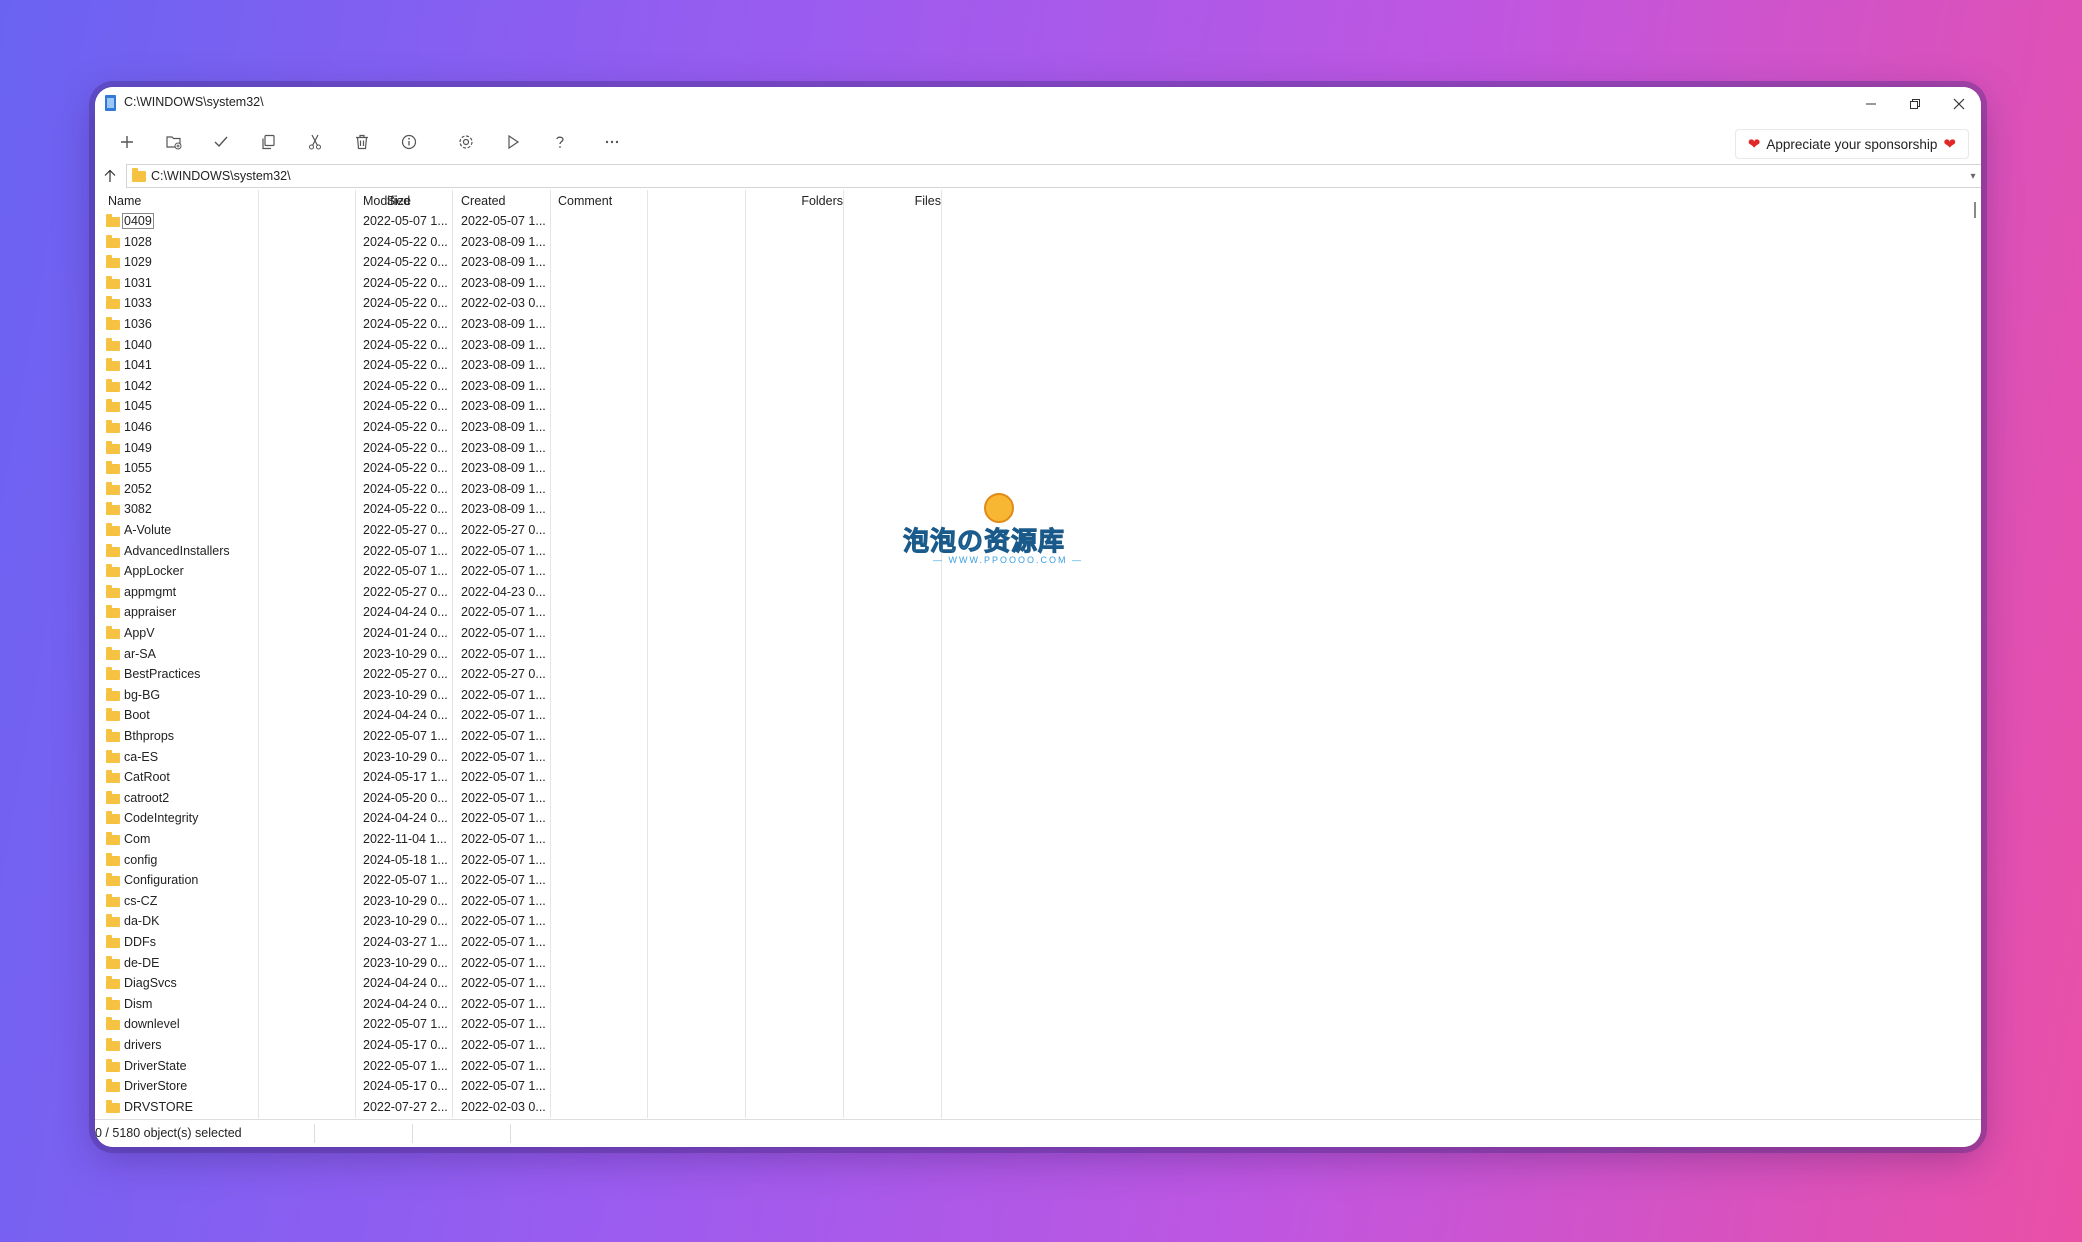 This screenshot has width=2082, height=1242. I want to click on new-folder-button, so click(174, 142).